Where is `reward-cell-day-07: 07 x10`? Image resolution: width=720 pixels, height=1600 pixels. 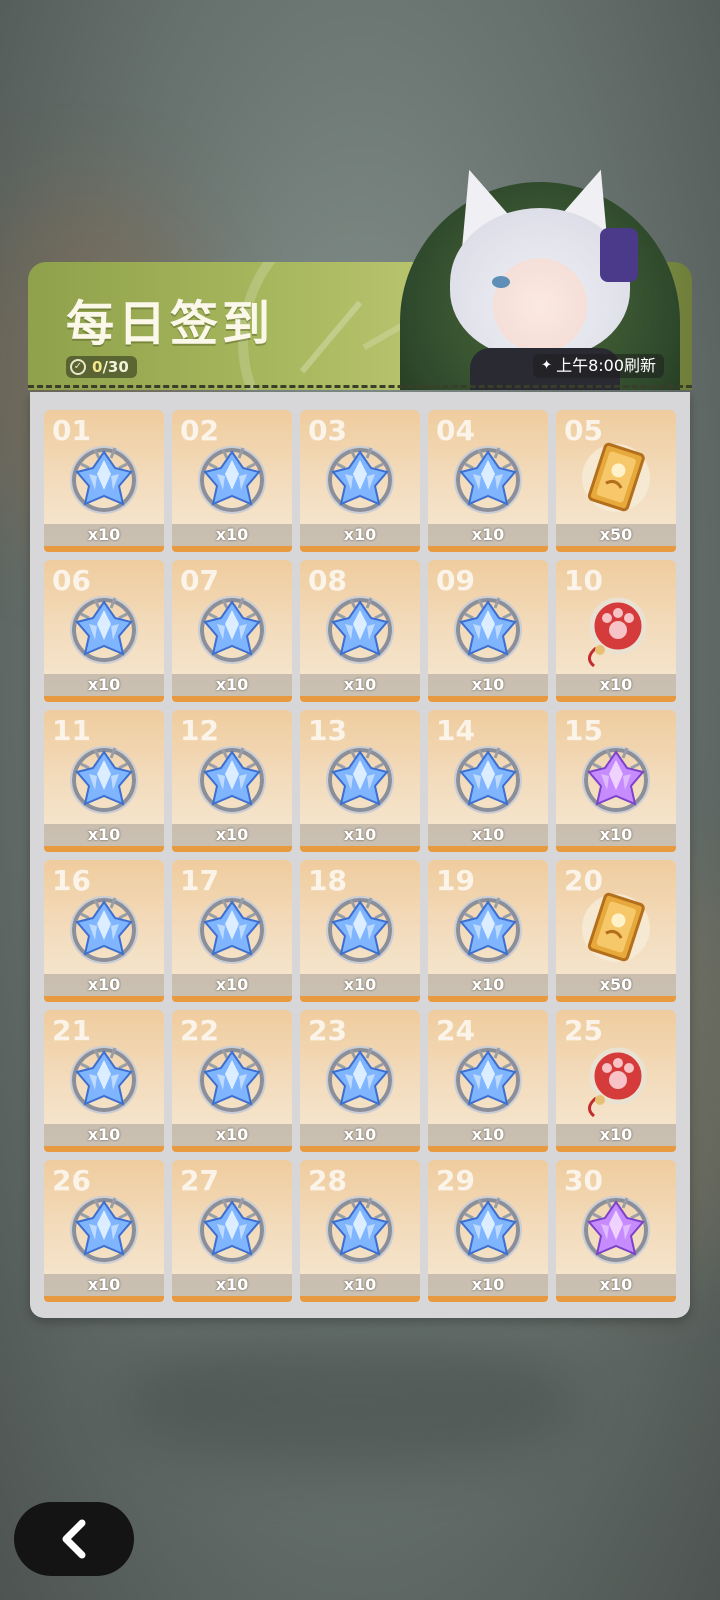
reward-cell-day-07: 07 x10 is located at coordinates (232, 631).